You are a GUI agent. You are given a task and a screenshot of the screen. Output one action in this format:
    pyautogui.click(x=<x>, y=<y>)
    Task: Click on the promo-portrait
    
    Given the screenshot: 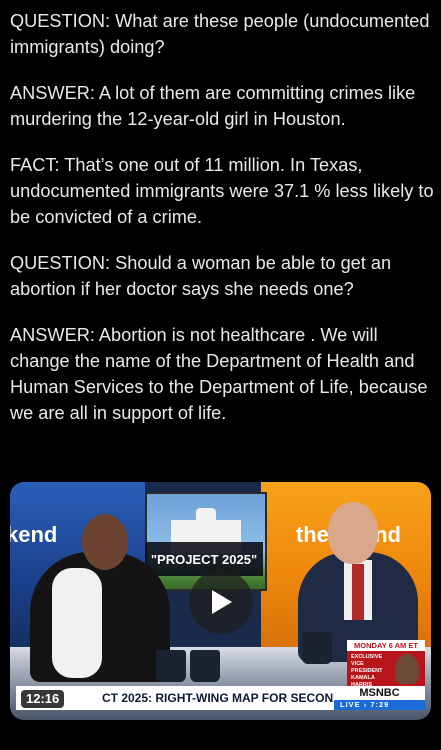 What is the action you would take?
    pyautogui.click(x=407, y=669)
    